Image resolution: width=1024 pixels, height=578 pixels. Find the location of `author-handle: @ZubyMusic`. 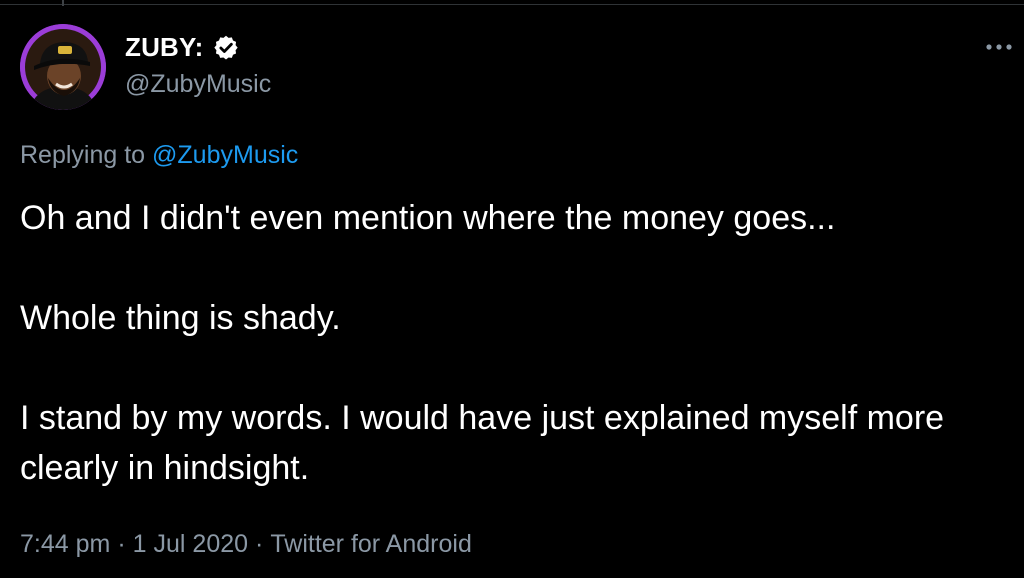

author-handle: @ZubyMusic is located at coordinates (198, 84).